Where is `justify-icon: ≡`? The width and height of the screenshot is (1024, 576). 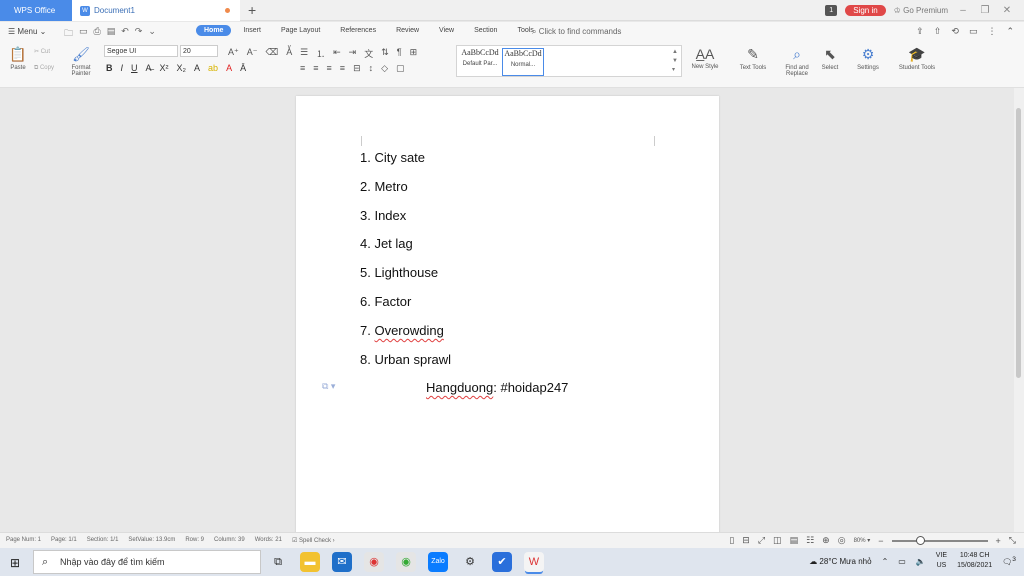 justify-icon: ≡ is located at coordinates (342, 68).